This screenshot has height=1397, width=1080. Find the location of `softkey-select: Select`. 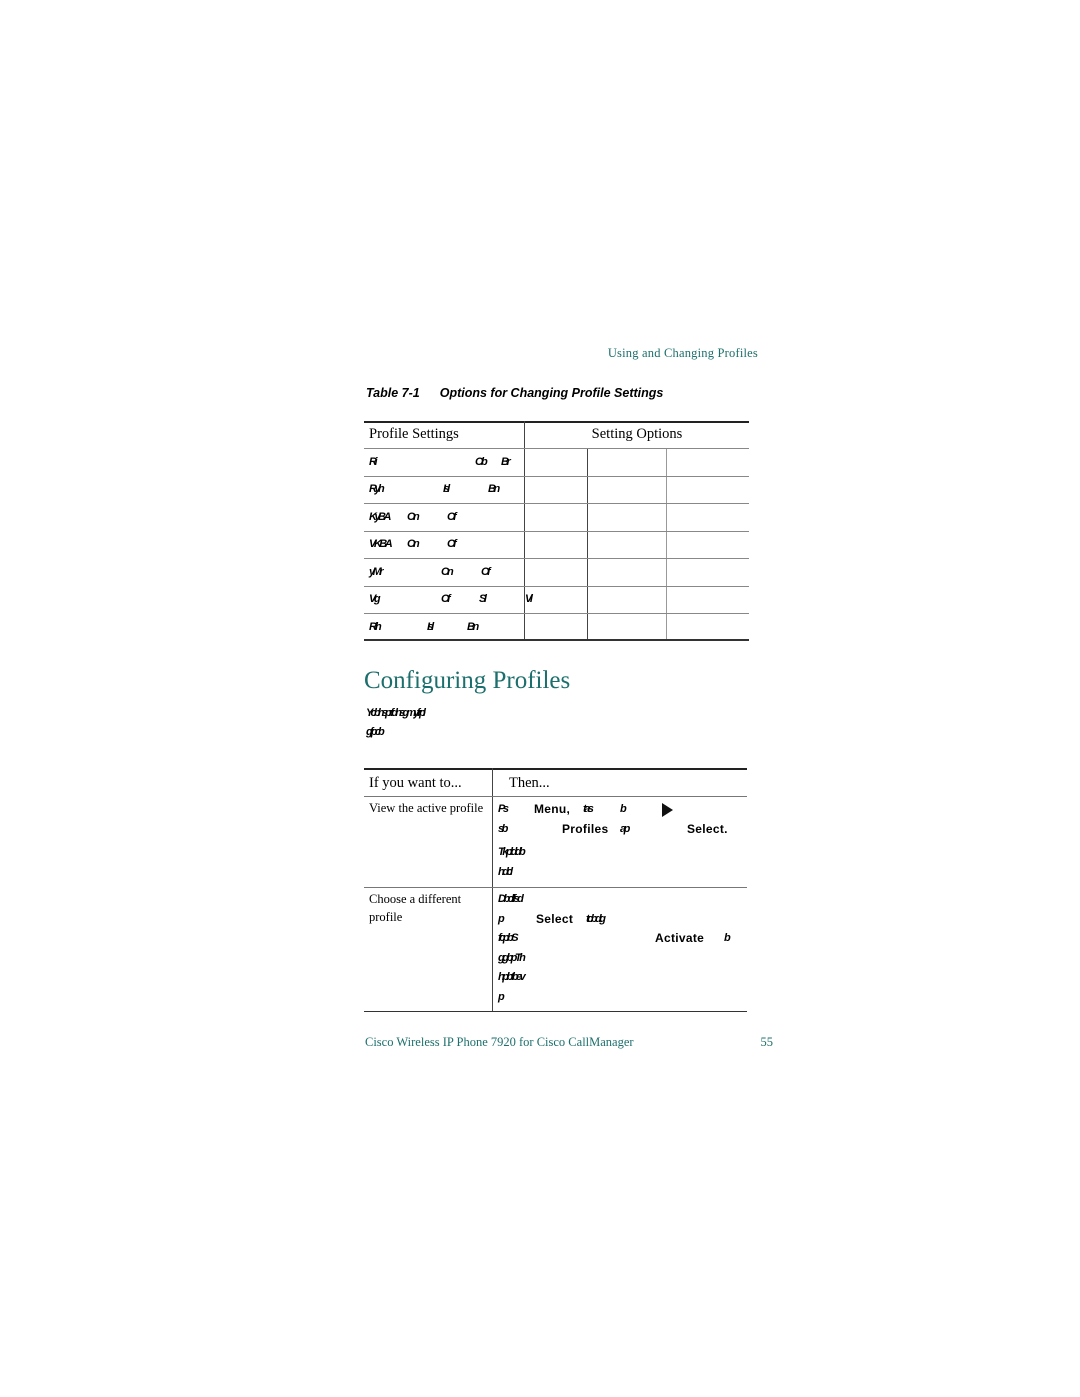

softkey-select: Select is located at coordinates (555, 918).